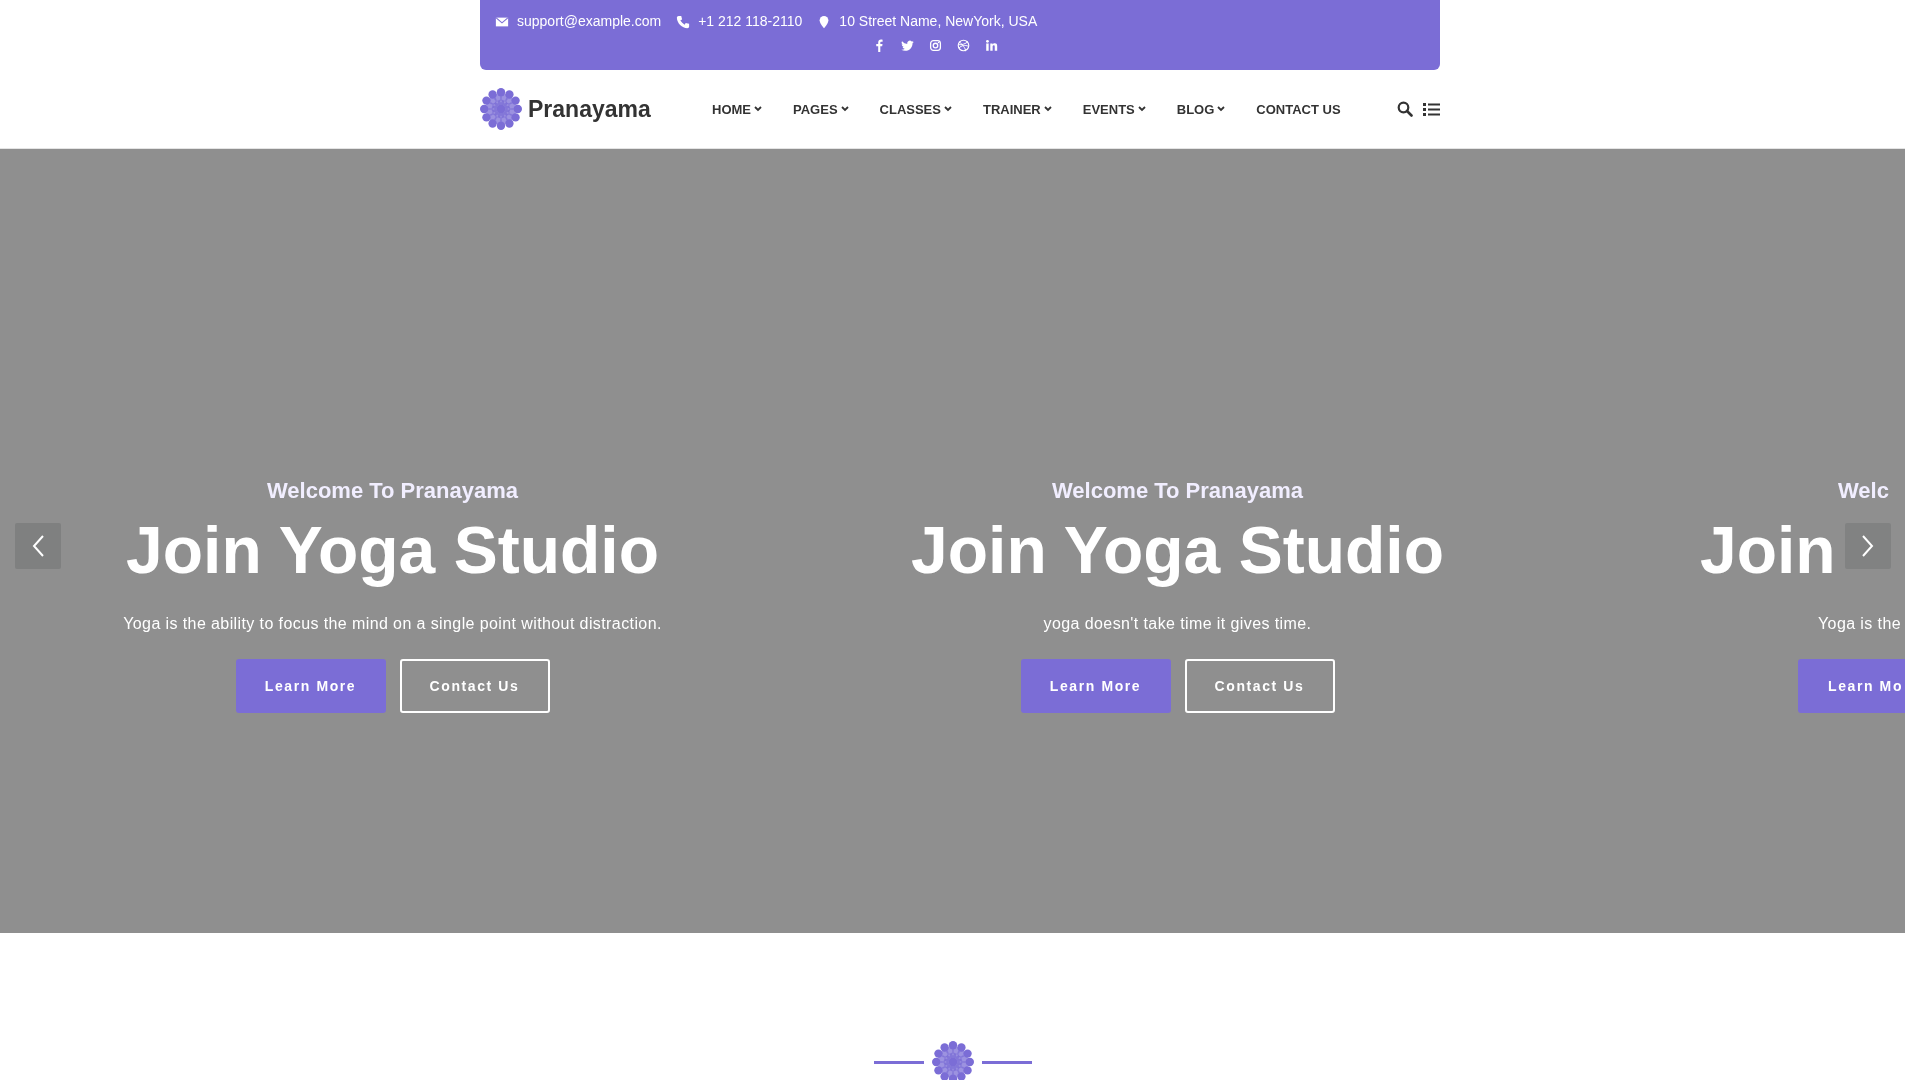 The image size is (1920, 1080). I want to click on previous-slide-button, so click(38, 546).